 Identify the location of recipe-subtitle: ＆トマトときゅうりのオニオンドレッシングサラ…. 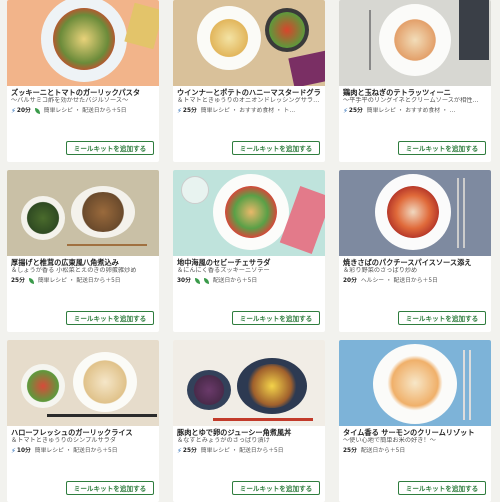
(248, 100).